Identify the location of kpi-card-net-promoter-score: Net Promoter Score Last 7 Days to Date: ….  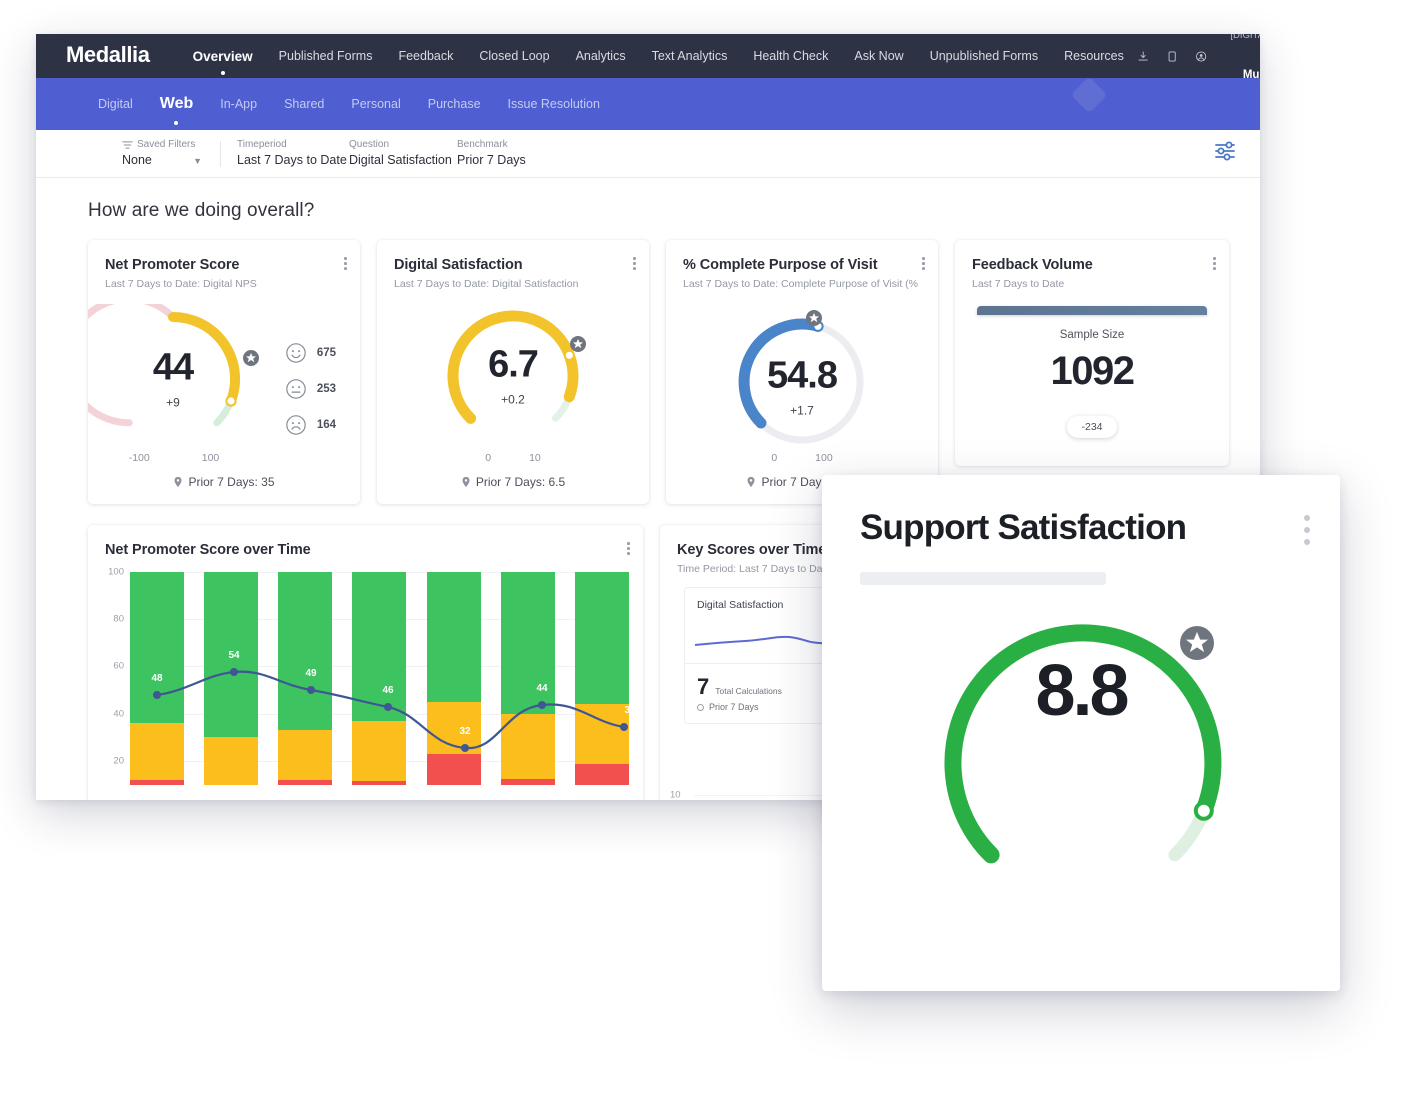
(211, 372).